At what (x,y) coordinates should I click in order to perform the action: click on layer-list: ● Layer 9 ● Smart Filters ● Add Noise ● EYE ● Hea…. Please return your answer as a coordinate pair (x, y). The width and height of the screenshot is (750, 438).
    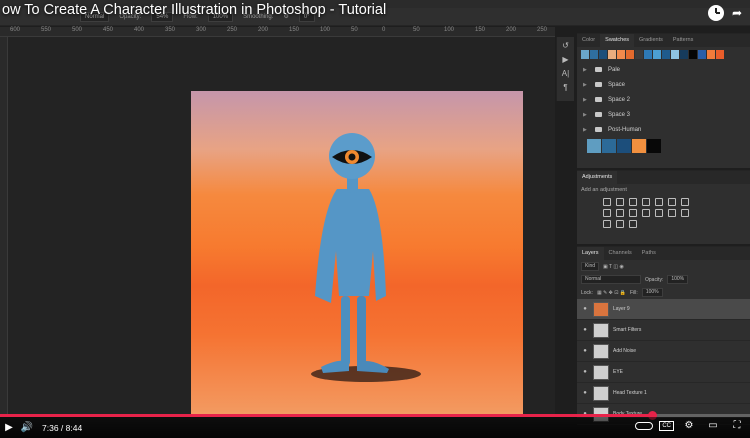
    Looking at the image, I should click on (663, 362).